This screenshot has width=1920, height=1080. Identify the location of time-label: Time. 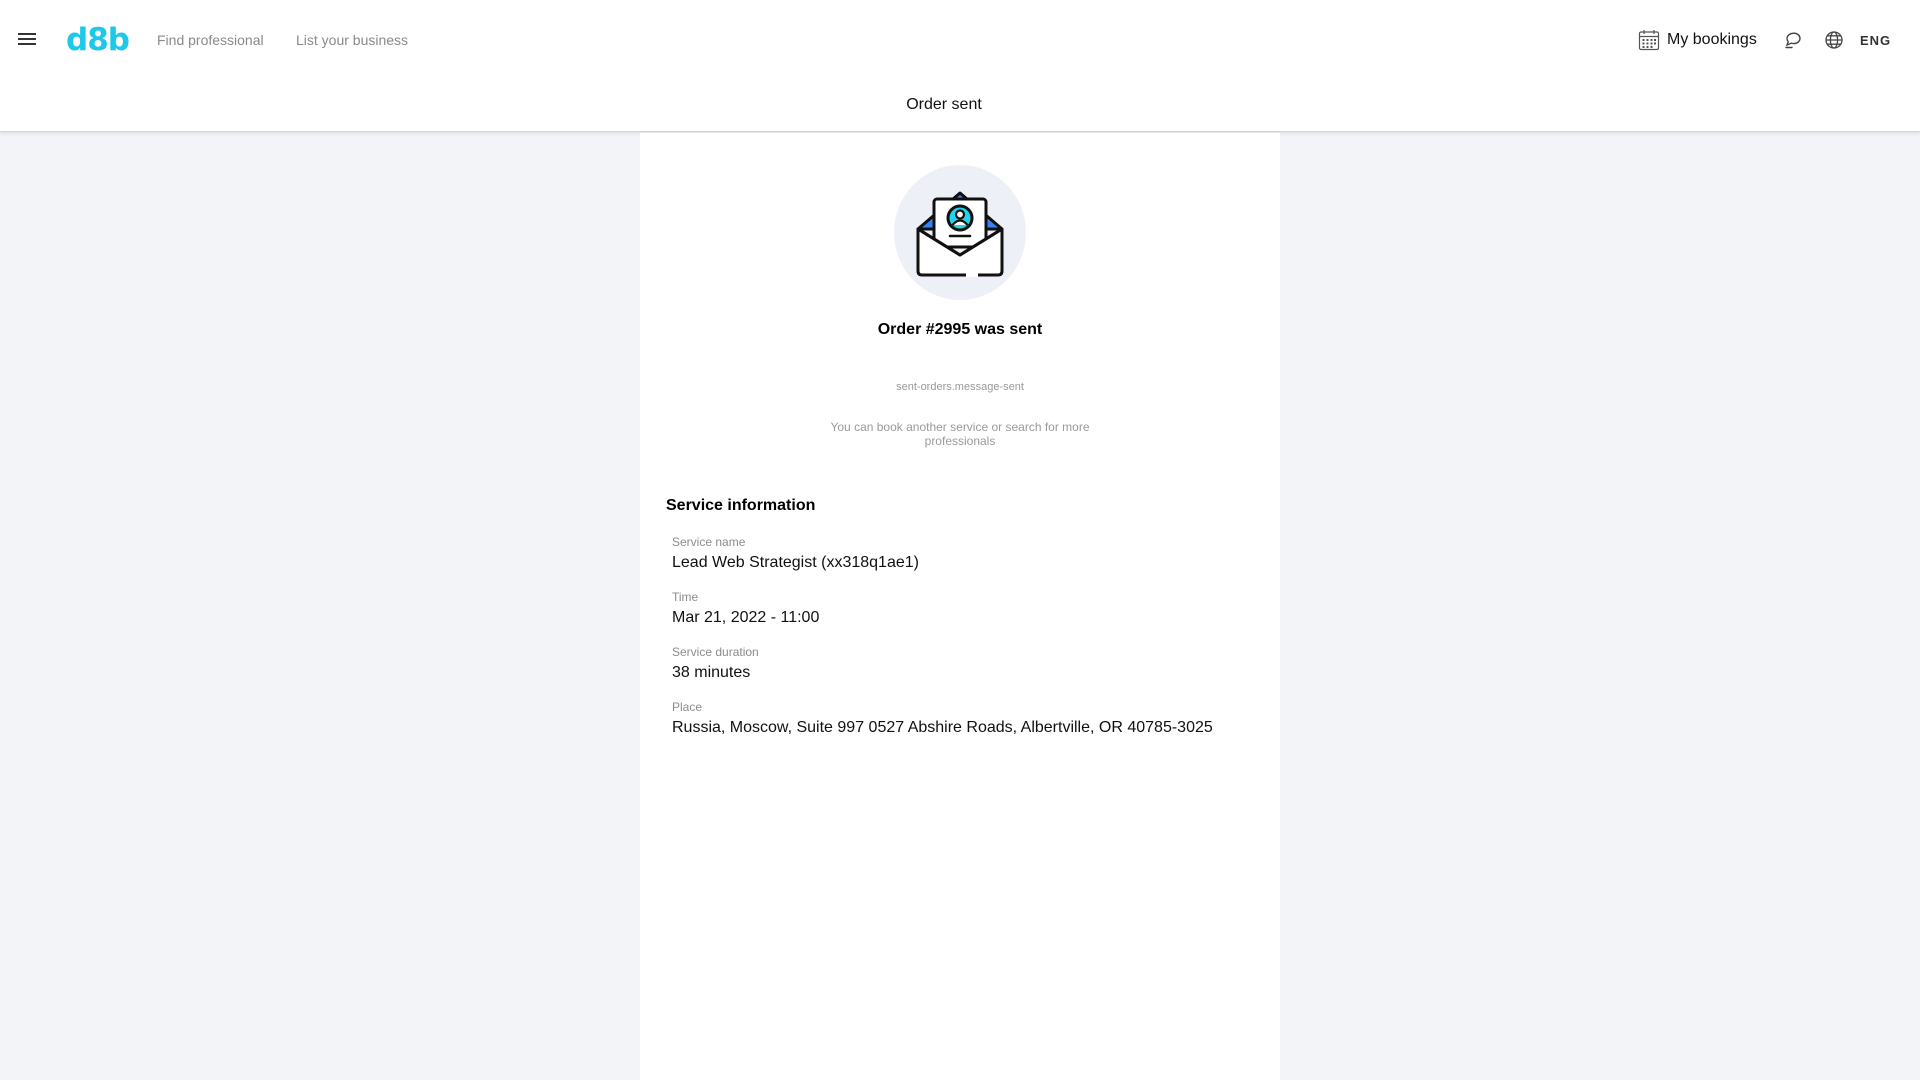
(685, 597).